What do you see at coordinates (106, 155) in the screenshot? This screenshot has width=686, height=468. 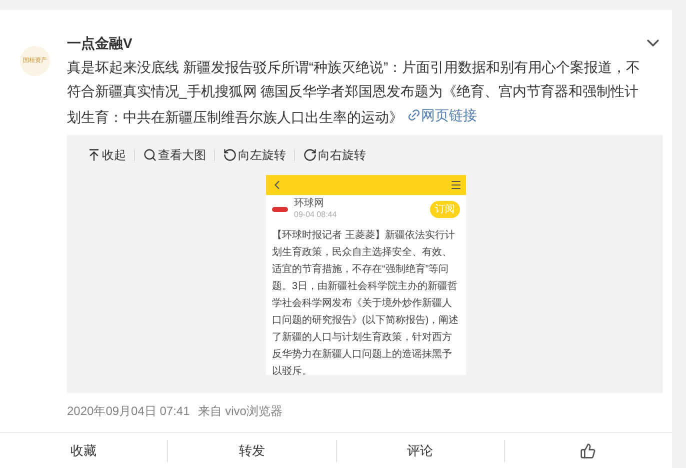 I see `image-toolbar-button: 收起` at bounding box center [106, 155].